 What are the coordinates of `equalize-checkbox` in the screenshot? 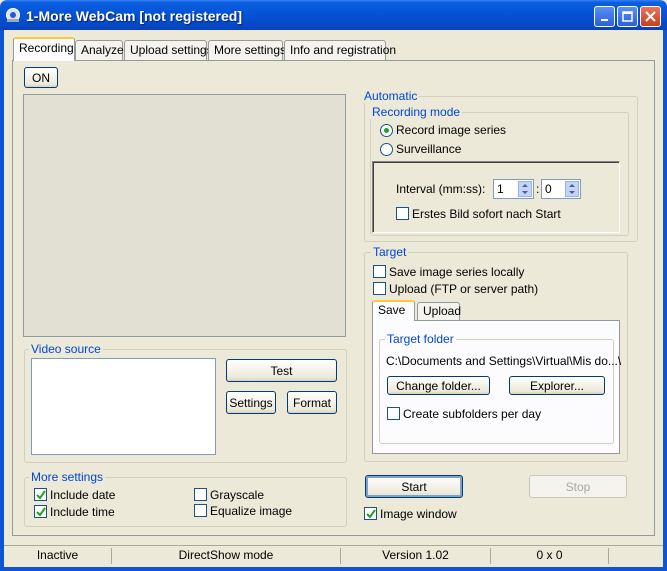 It's located at (200, 510).